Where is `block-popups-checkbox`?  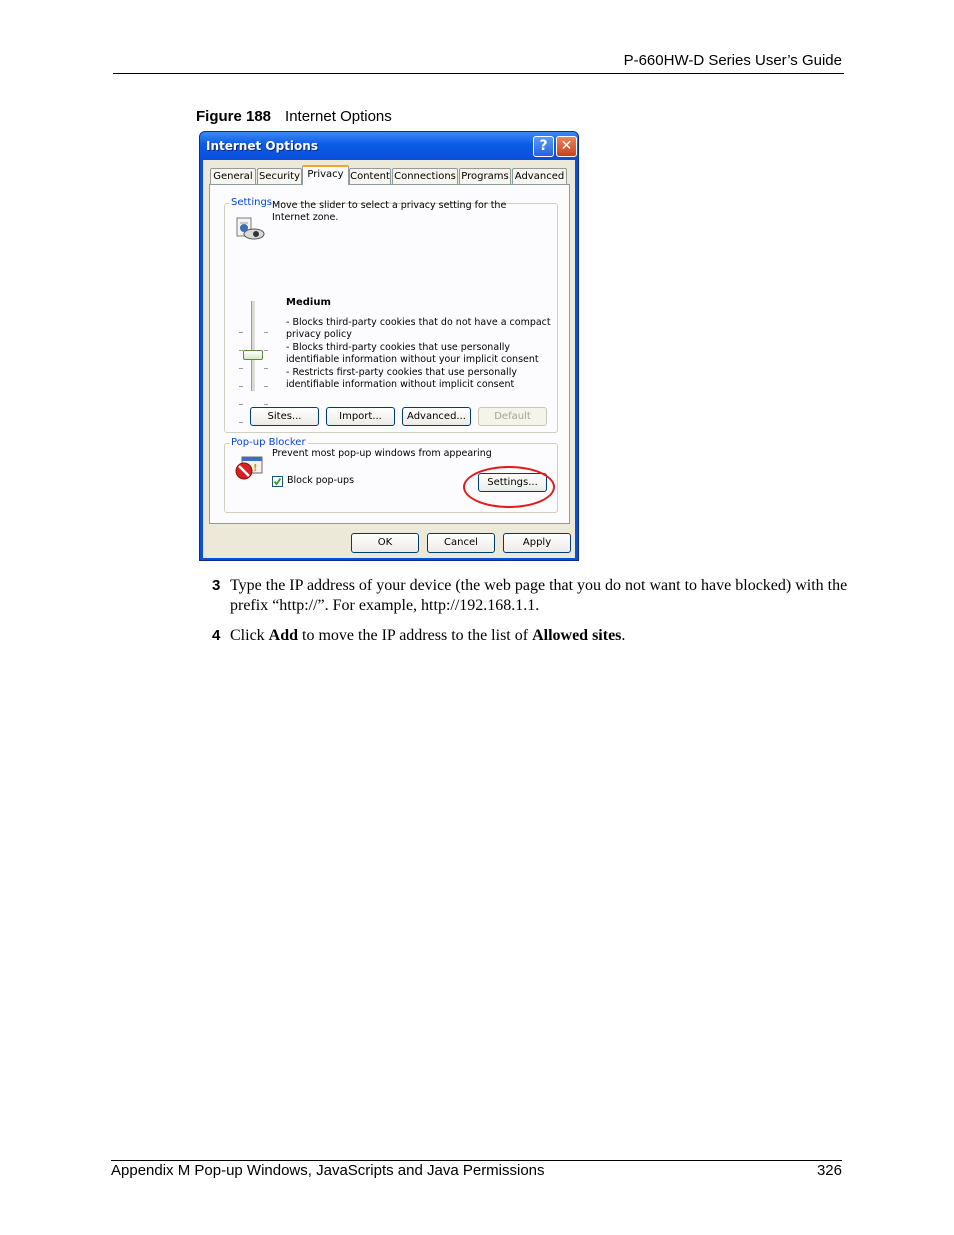
block-popups-checkbox is located at coordinates (277, 481).